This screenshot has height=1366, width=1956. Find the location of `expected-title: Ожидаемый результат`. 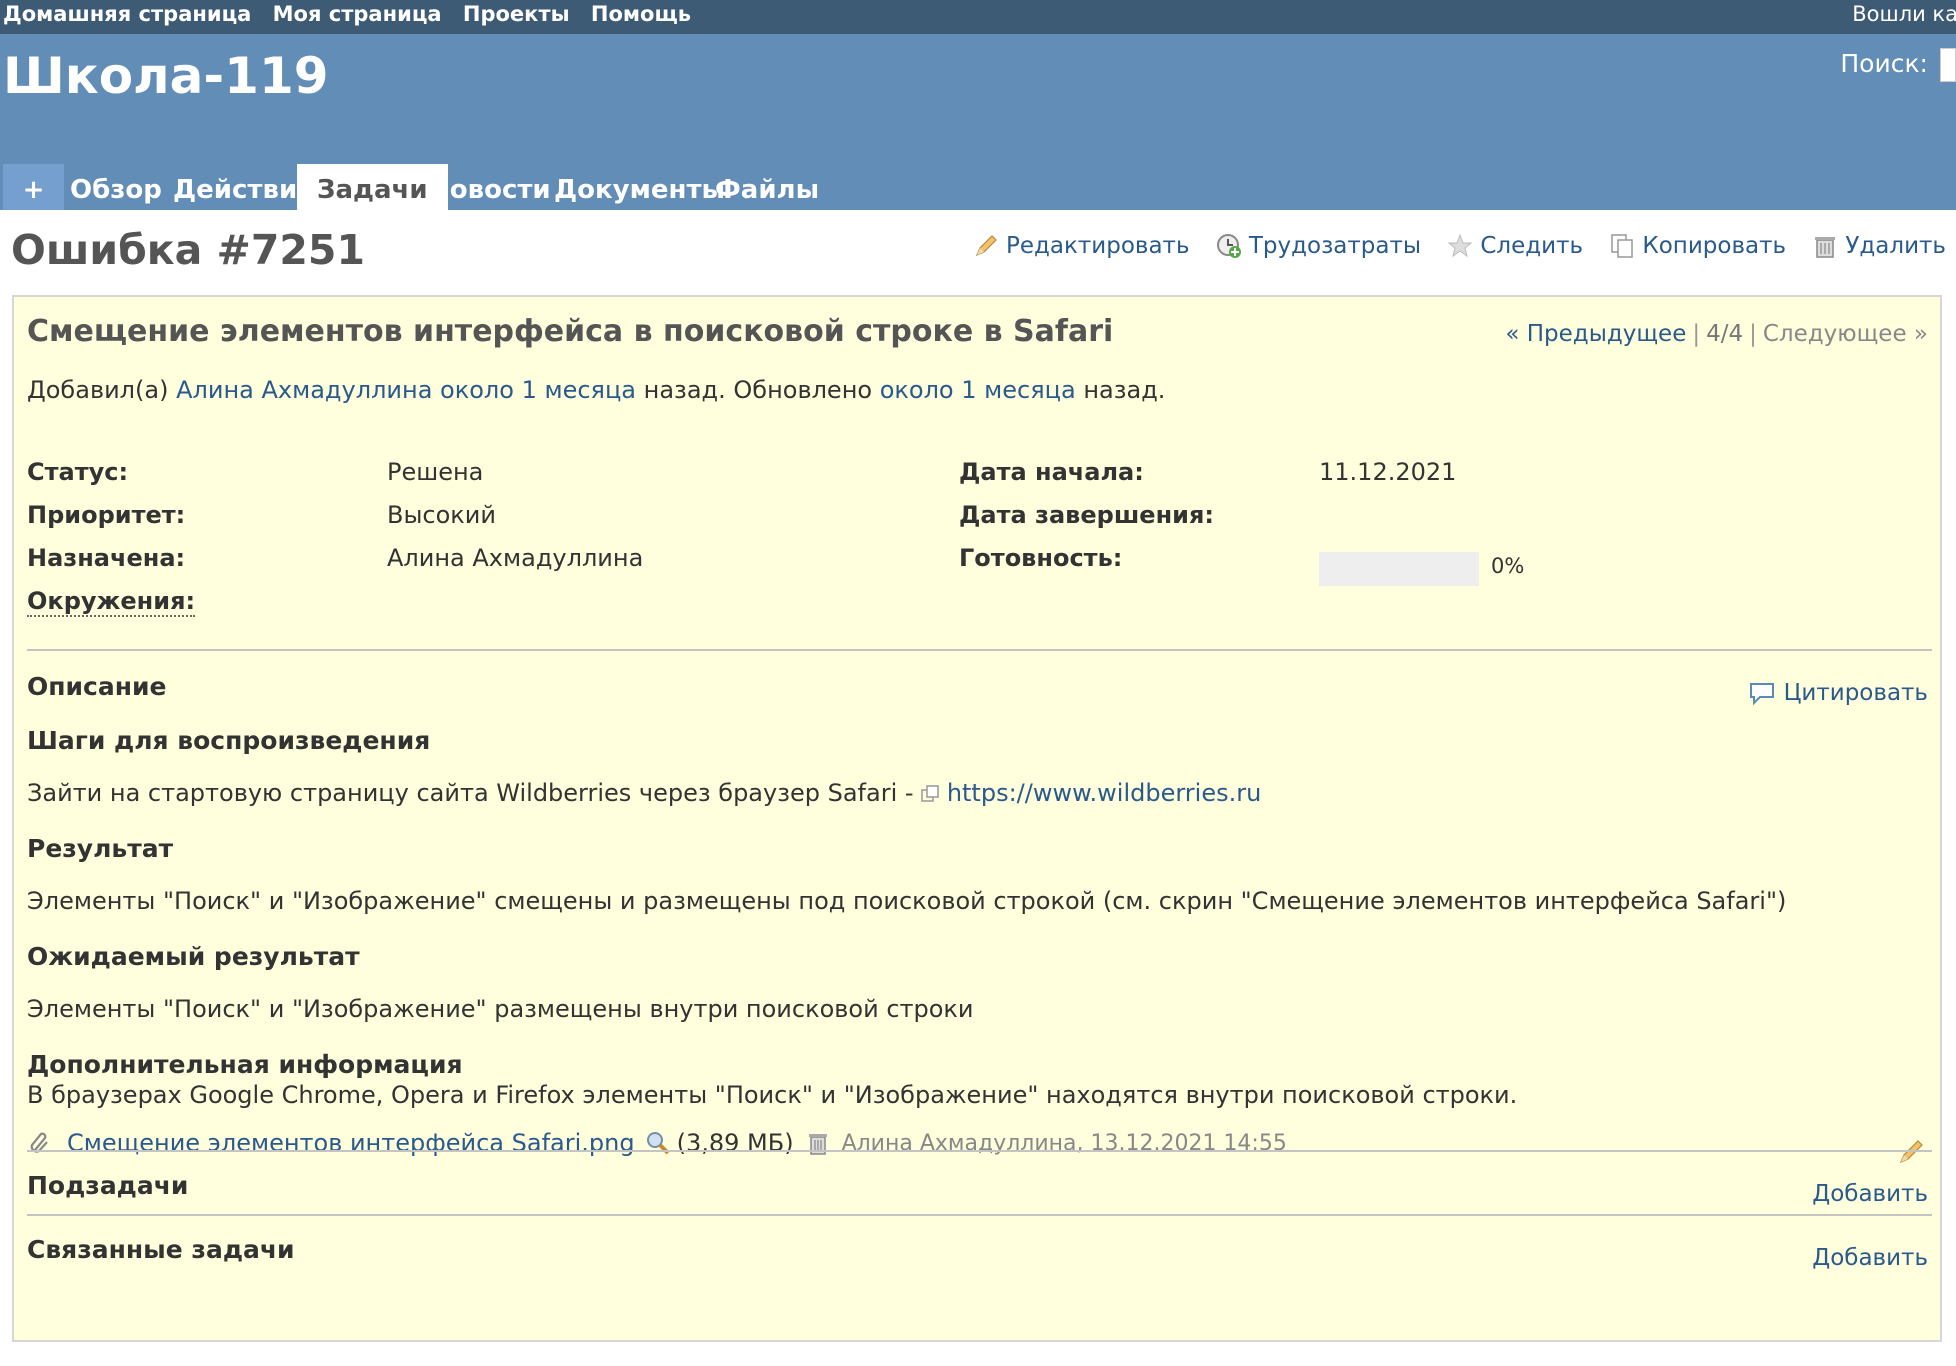

expected-title: Ожидаемый результат is located at coordinates (193, 956).